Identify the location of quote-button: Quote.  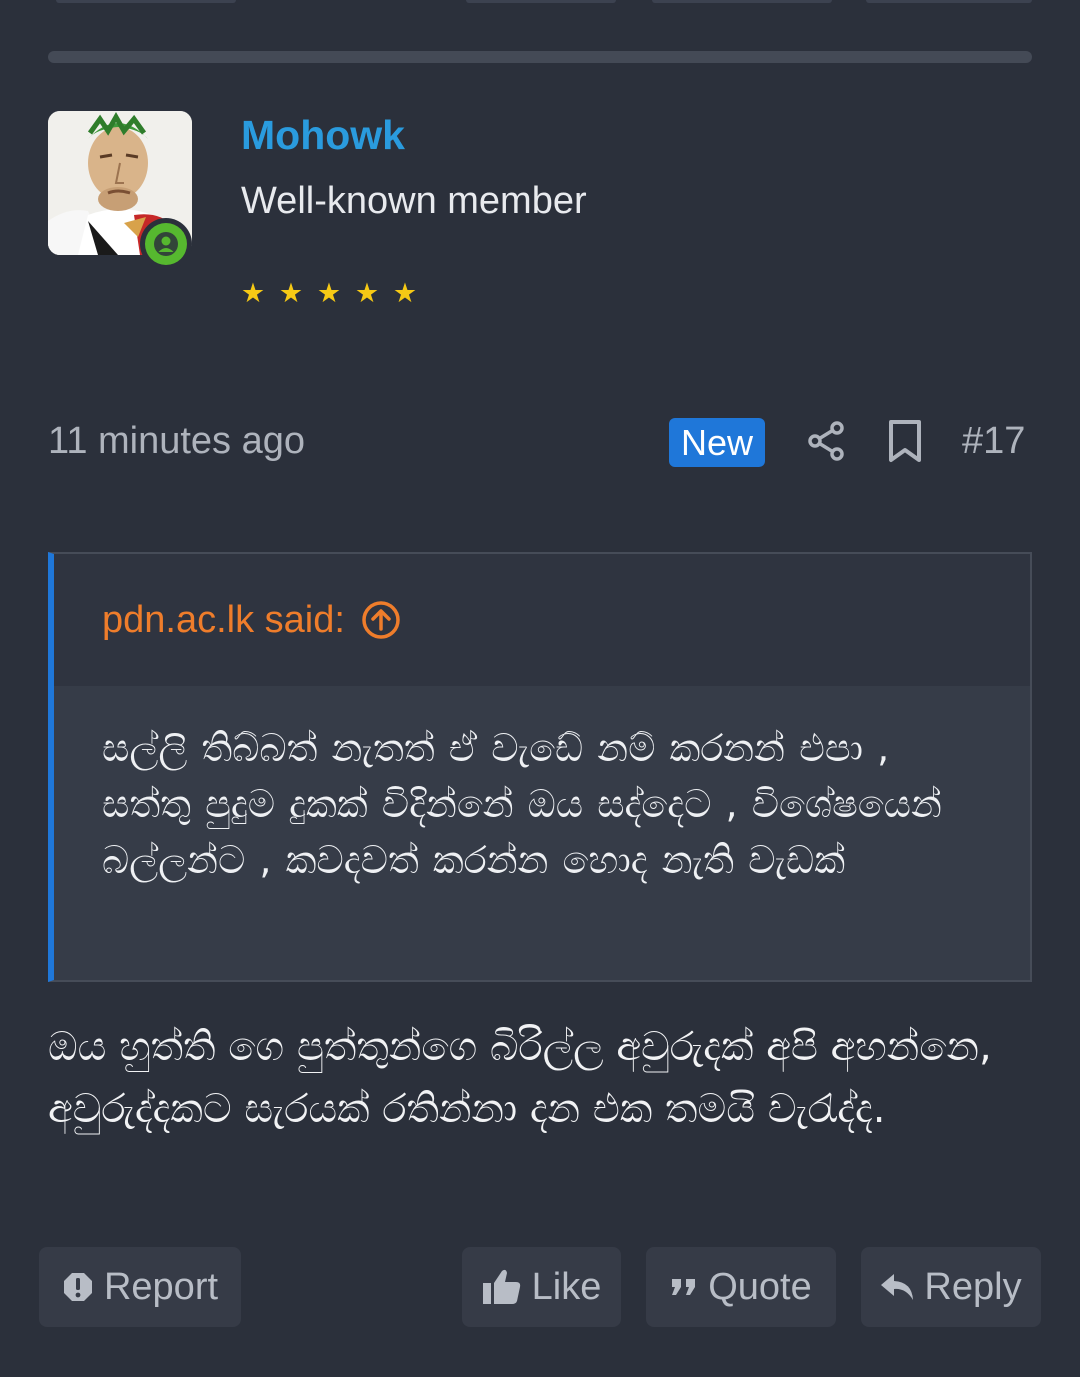
(741, 1287).